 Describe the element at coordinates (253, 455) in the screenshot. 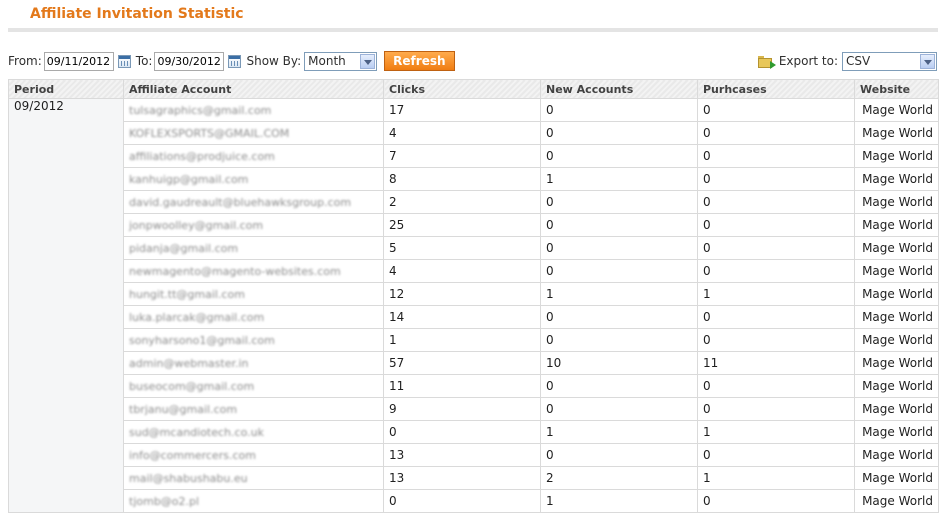

I see `affiliate-account-cell: info@commercers.com` at that location.